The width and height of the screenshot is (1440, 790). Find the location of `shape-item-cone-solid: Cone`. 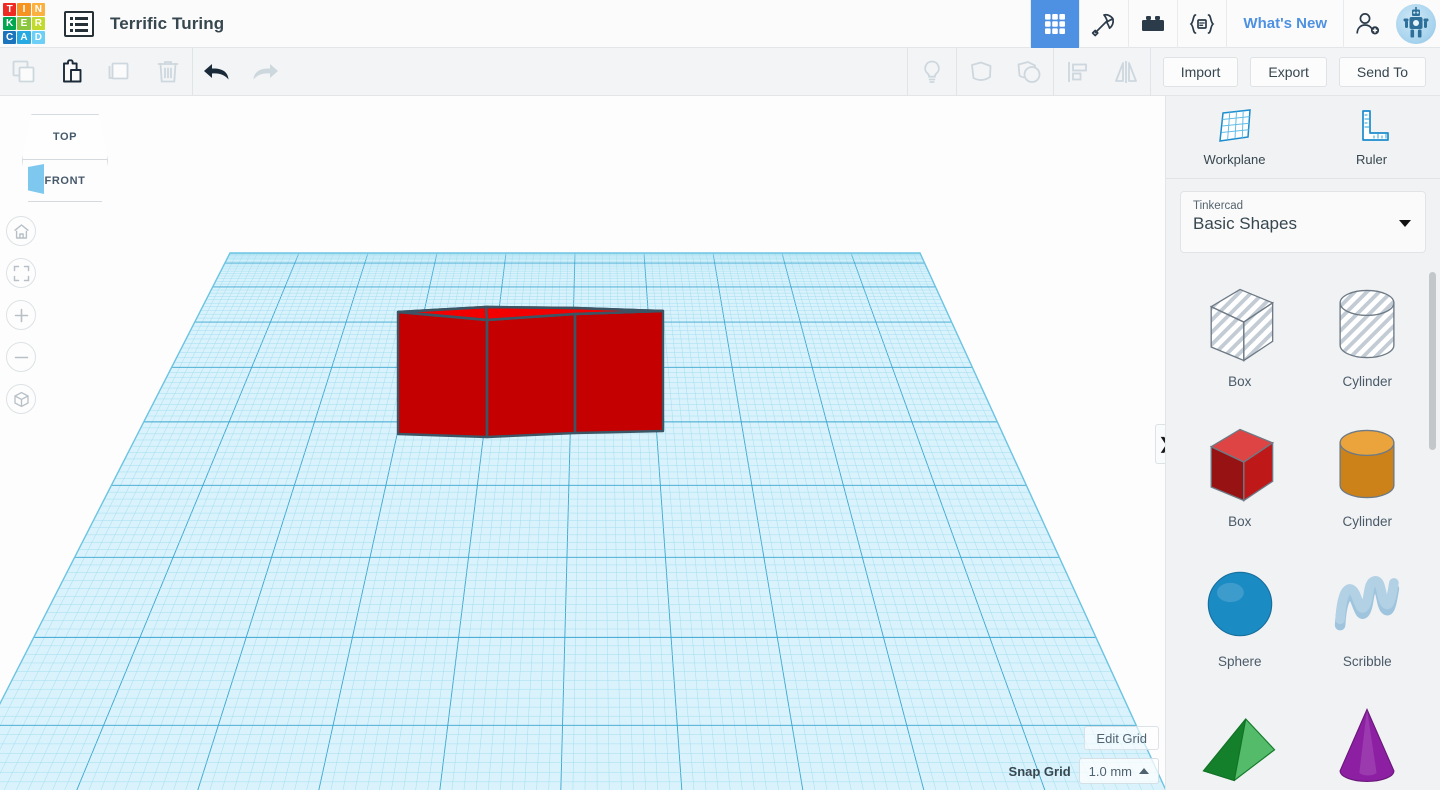

shape-item-cone-solid: Cone is located at coordinates (1368, 740).